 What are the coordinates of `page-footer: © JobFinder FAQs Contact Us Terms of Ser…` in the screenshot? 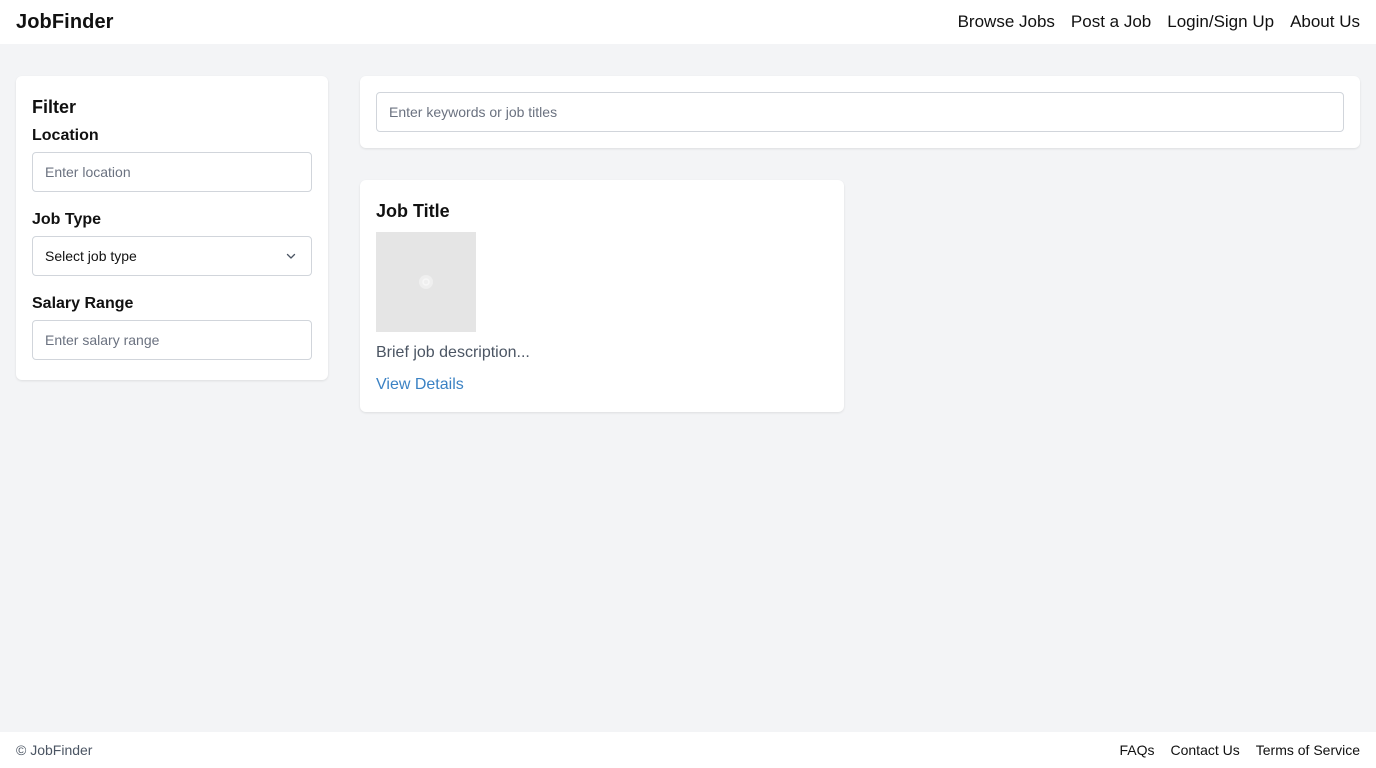 It's located at (688, 750).